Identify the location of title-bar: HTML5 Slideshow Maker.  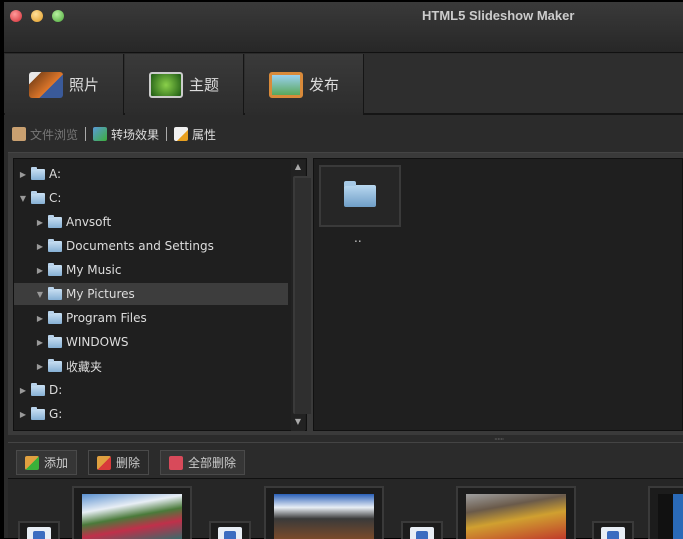
(343, 27).